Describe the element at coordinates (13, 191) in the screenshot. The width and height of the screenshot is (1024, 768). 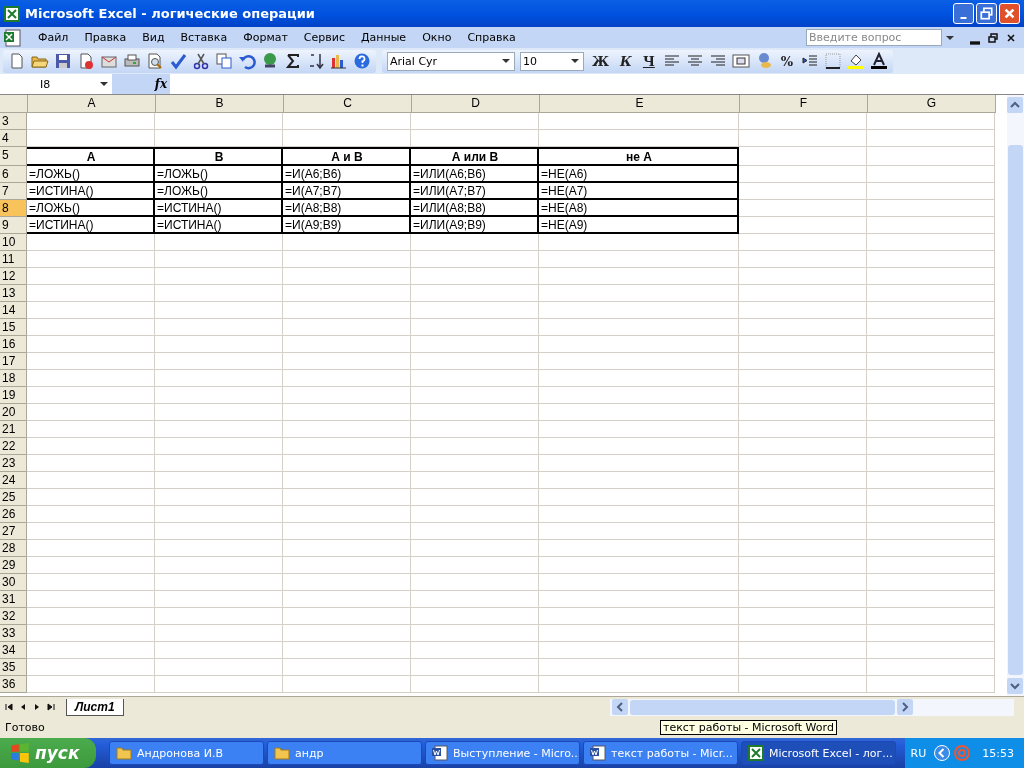
I see `row-header: 7` at that location.